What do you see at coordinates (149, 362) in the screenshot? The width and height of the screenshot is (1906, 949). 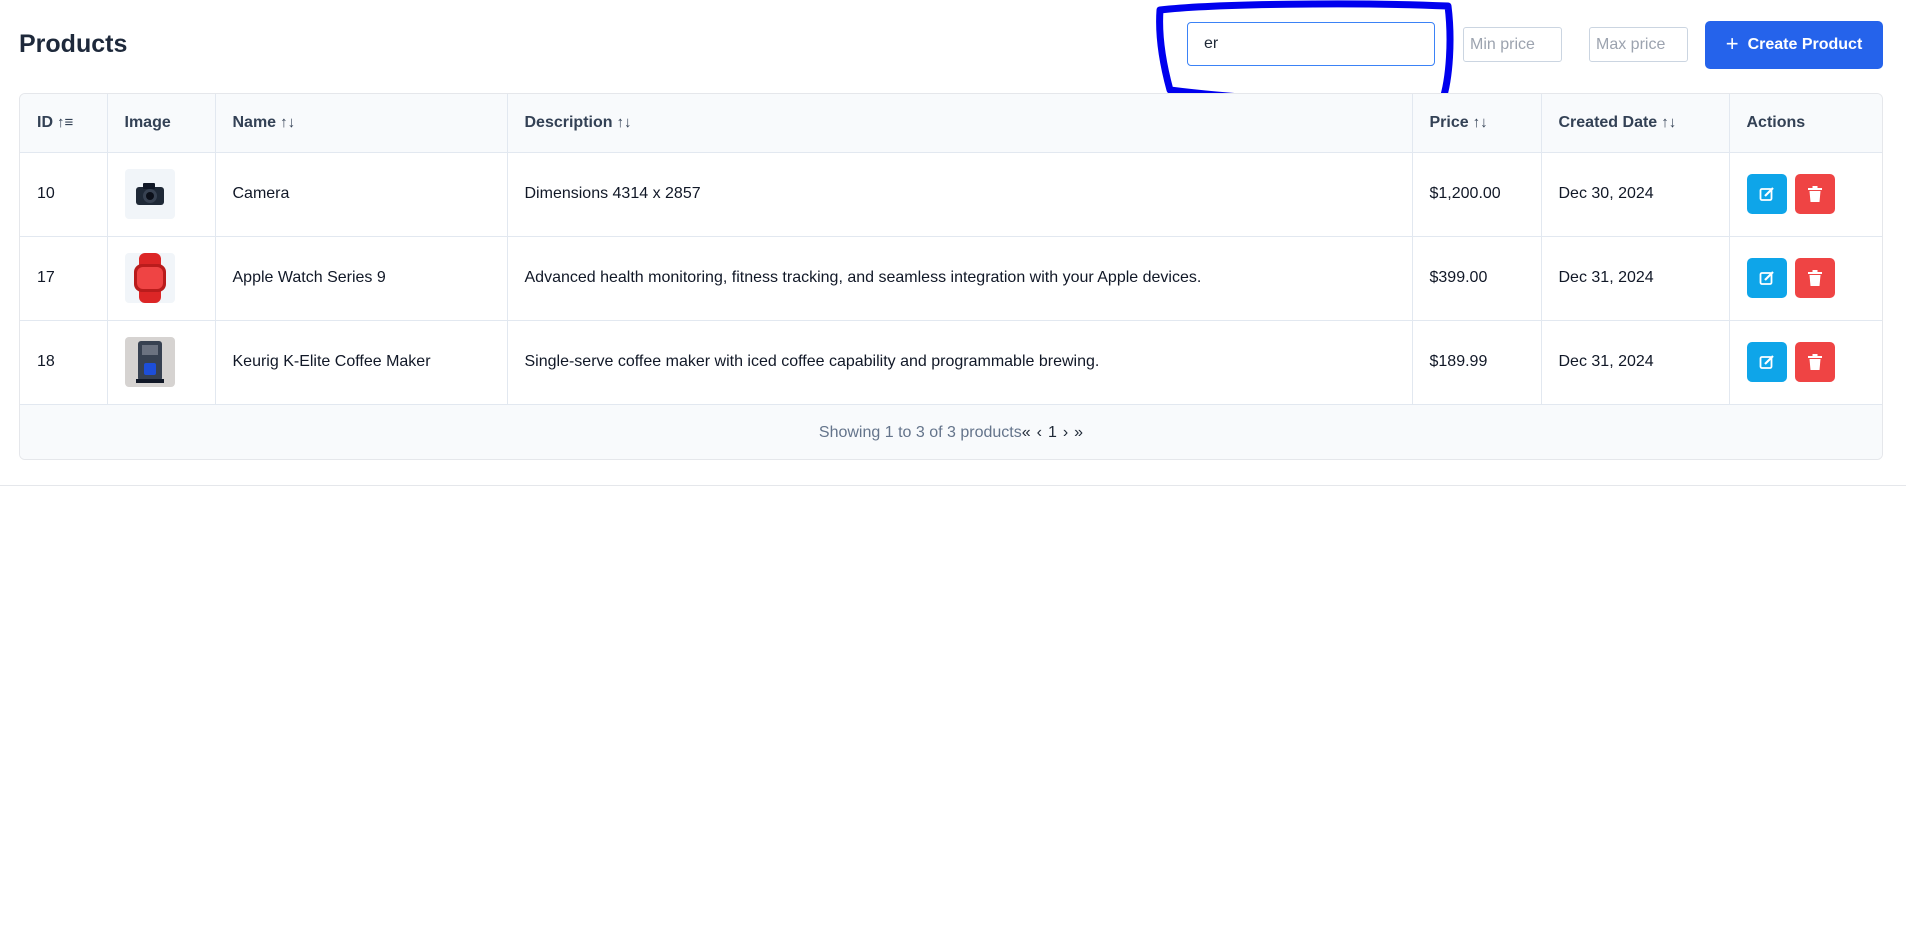 I see `coffee-maker-icon` at bounding box center [149, 362].